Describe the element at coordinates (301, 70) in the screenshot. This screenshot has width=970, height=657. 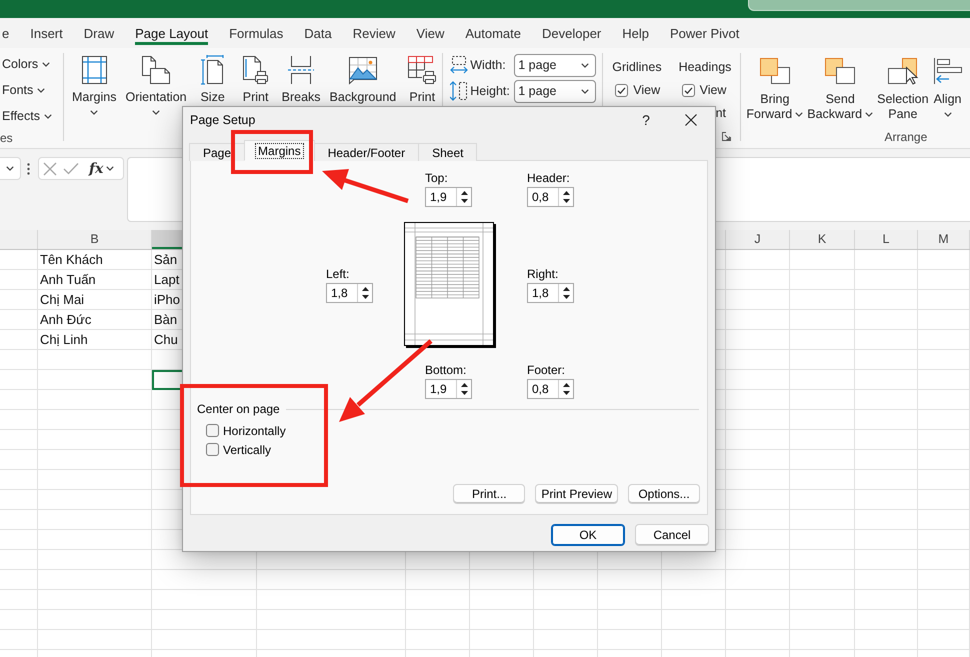
I see `page-break-icon` at that location.